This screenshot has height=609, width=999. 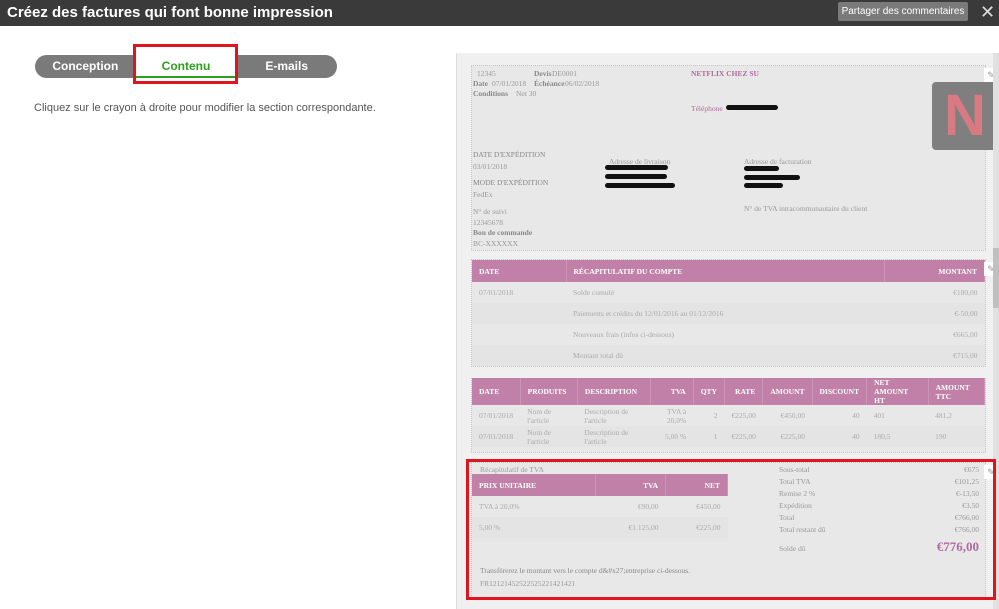 What do you see at coordinates (728, 292) in the screenshot?
I see `table-row: 07/01/2018 Solde cumulé €100,00` at bounding box center [728, 292].